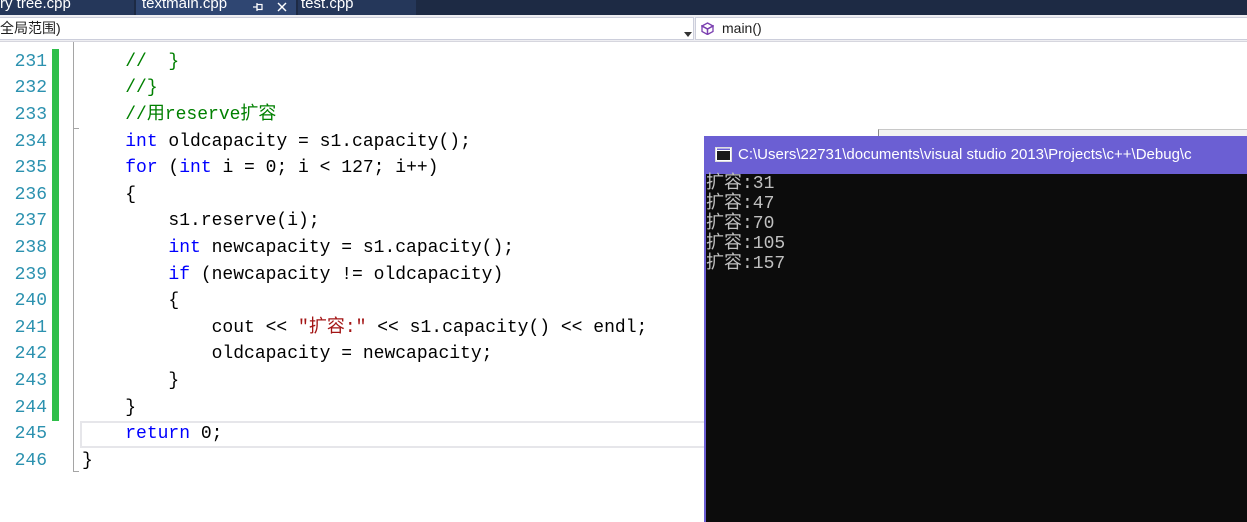  What do you see at coordinates (971, 28) in the screenshot?
I see `member-dropdown: main()` at bounding box center [971, 28].